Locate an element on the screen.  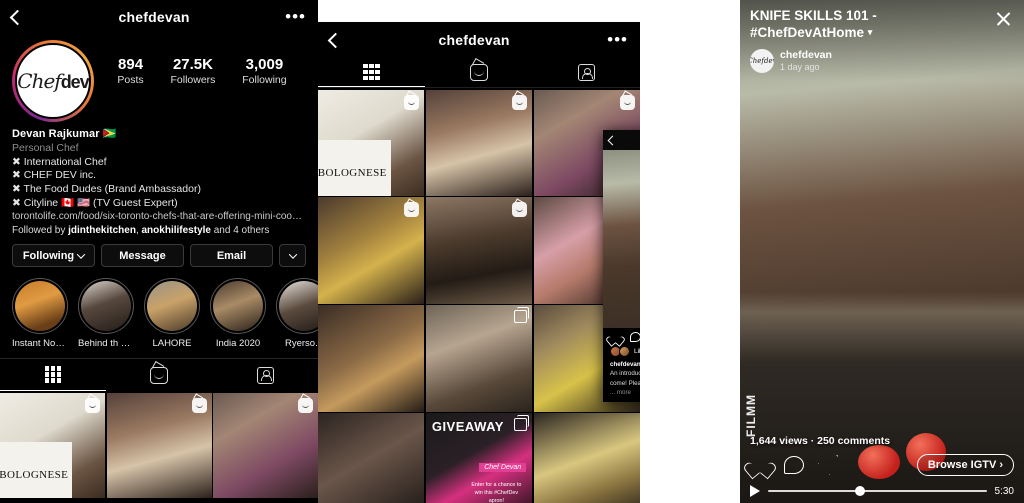
share-icon is located at coordinates (828, 465).